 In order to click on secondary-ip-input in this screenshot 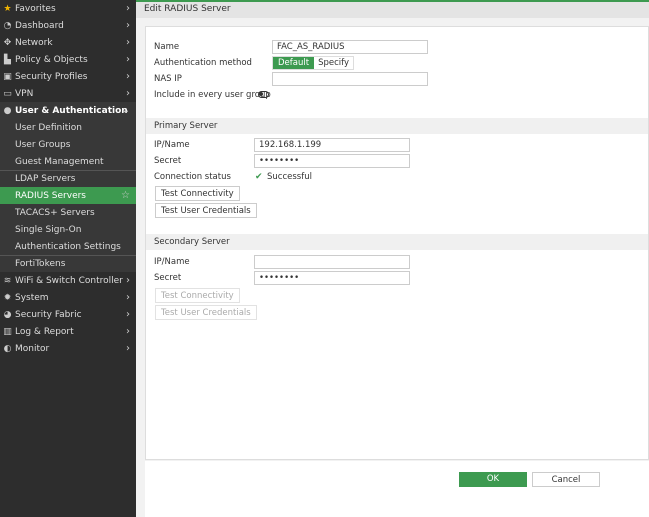, I will do `click(332, 262)`.